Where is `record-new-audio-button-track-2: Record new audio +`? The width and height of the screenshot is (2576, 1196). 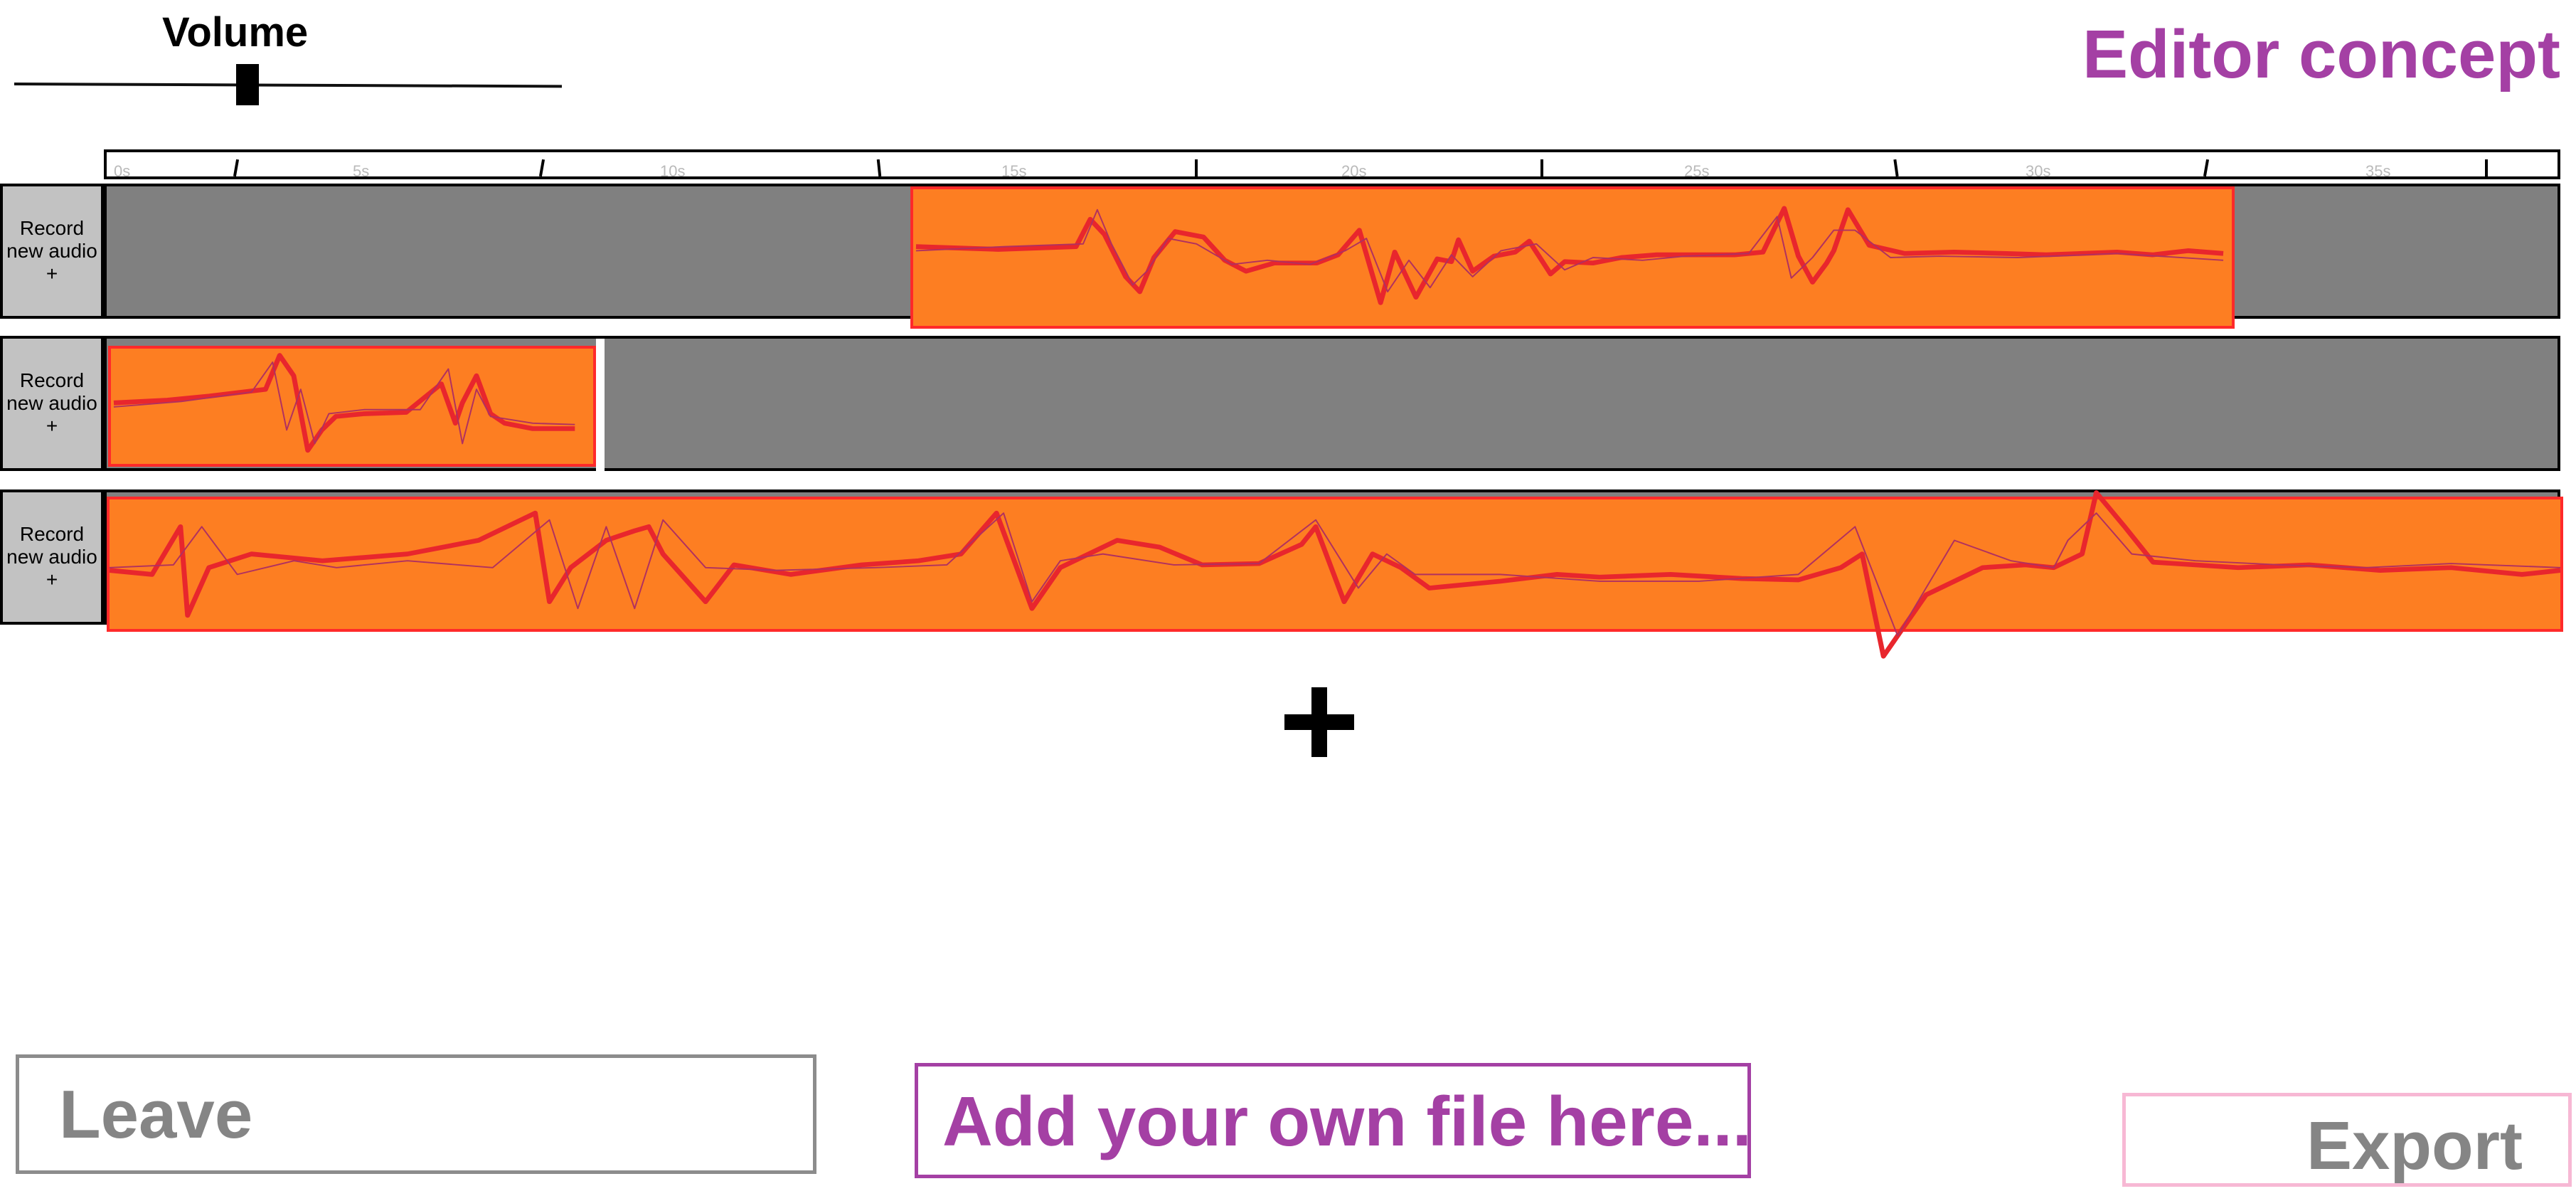
record-new-audio-button-track-2: Record new audio + is located at coordinates (52, 403).